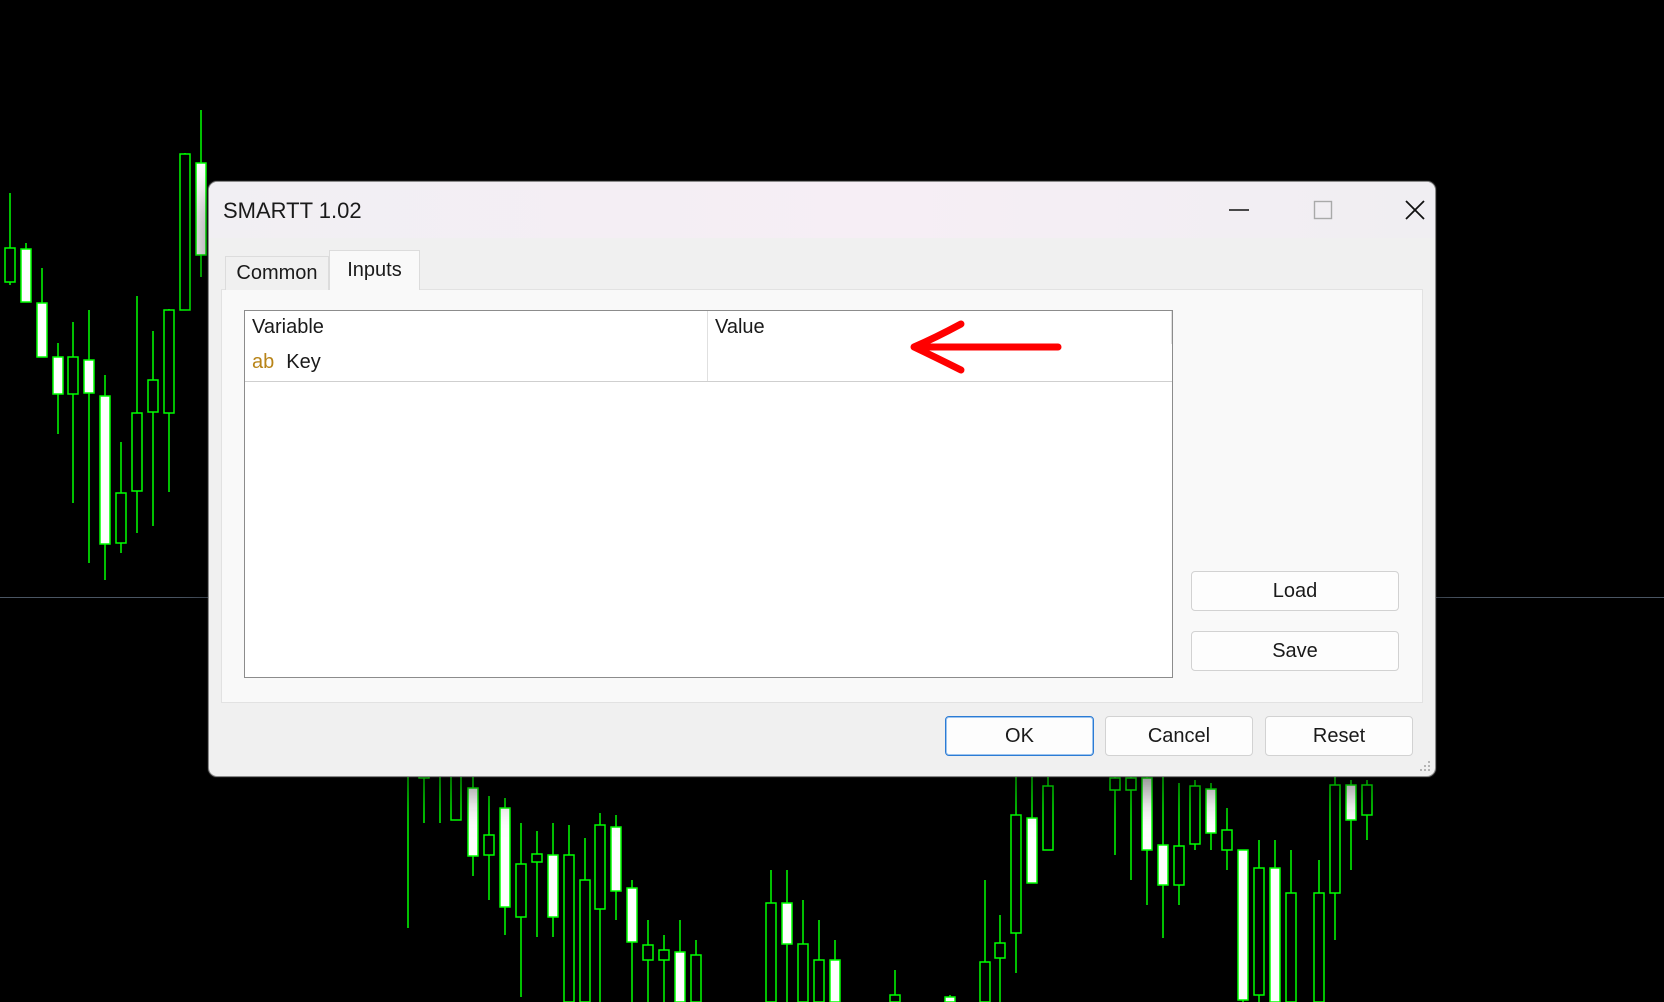 This screenshot has width=1664, height=1002. I want to click on grid-header: Variable Value, so click(708, 327).